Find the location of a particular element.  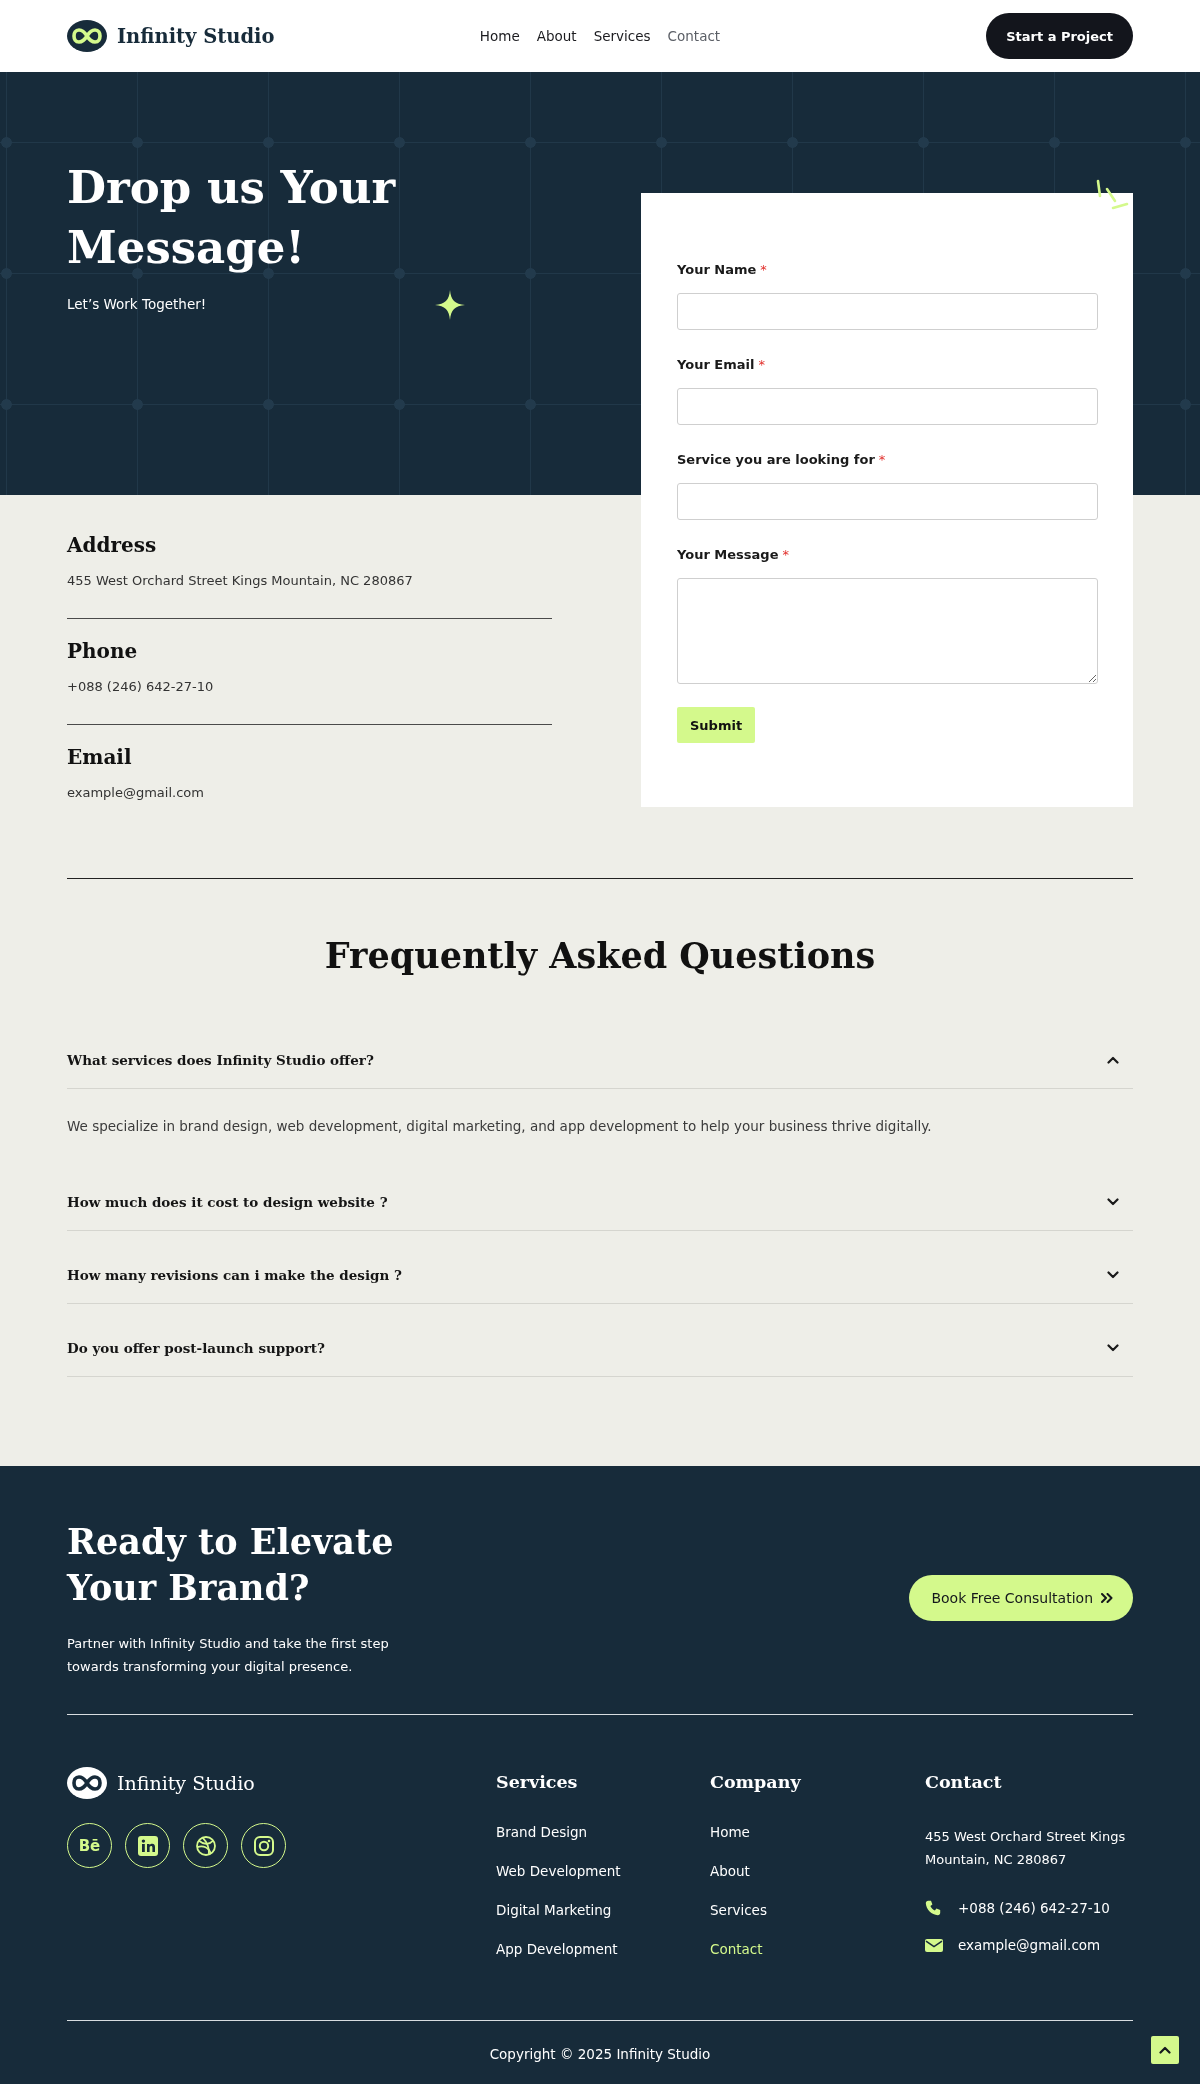

spark-lines-icon is located at coordinates (1112, 195).